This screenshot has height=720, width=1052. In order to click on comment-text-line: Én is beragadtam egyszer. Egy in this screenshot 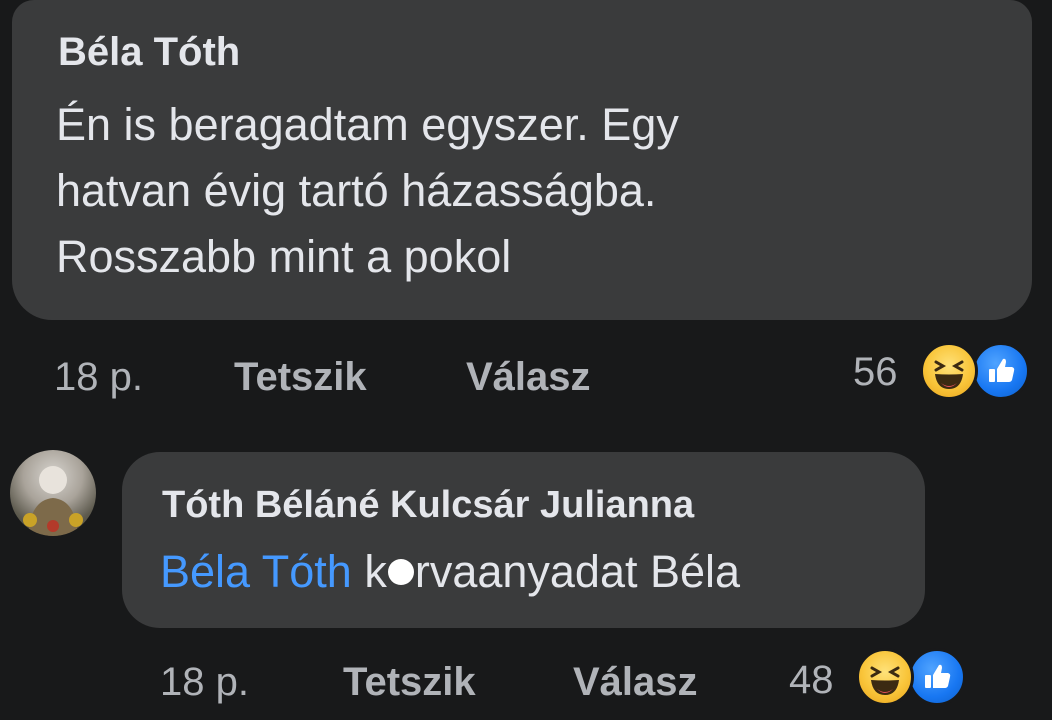, I will do `click(367, 124)`.